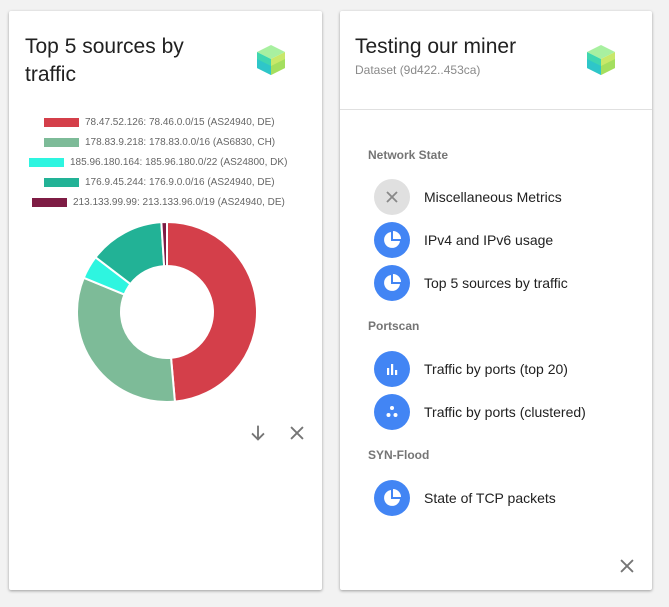 This screenshot has height=607, width=669. Describe the element at coordinates (418, 70) in the screenshot. I see `dataset-subtitle: Dataset (9d422..453ca)` at that location.